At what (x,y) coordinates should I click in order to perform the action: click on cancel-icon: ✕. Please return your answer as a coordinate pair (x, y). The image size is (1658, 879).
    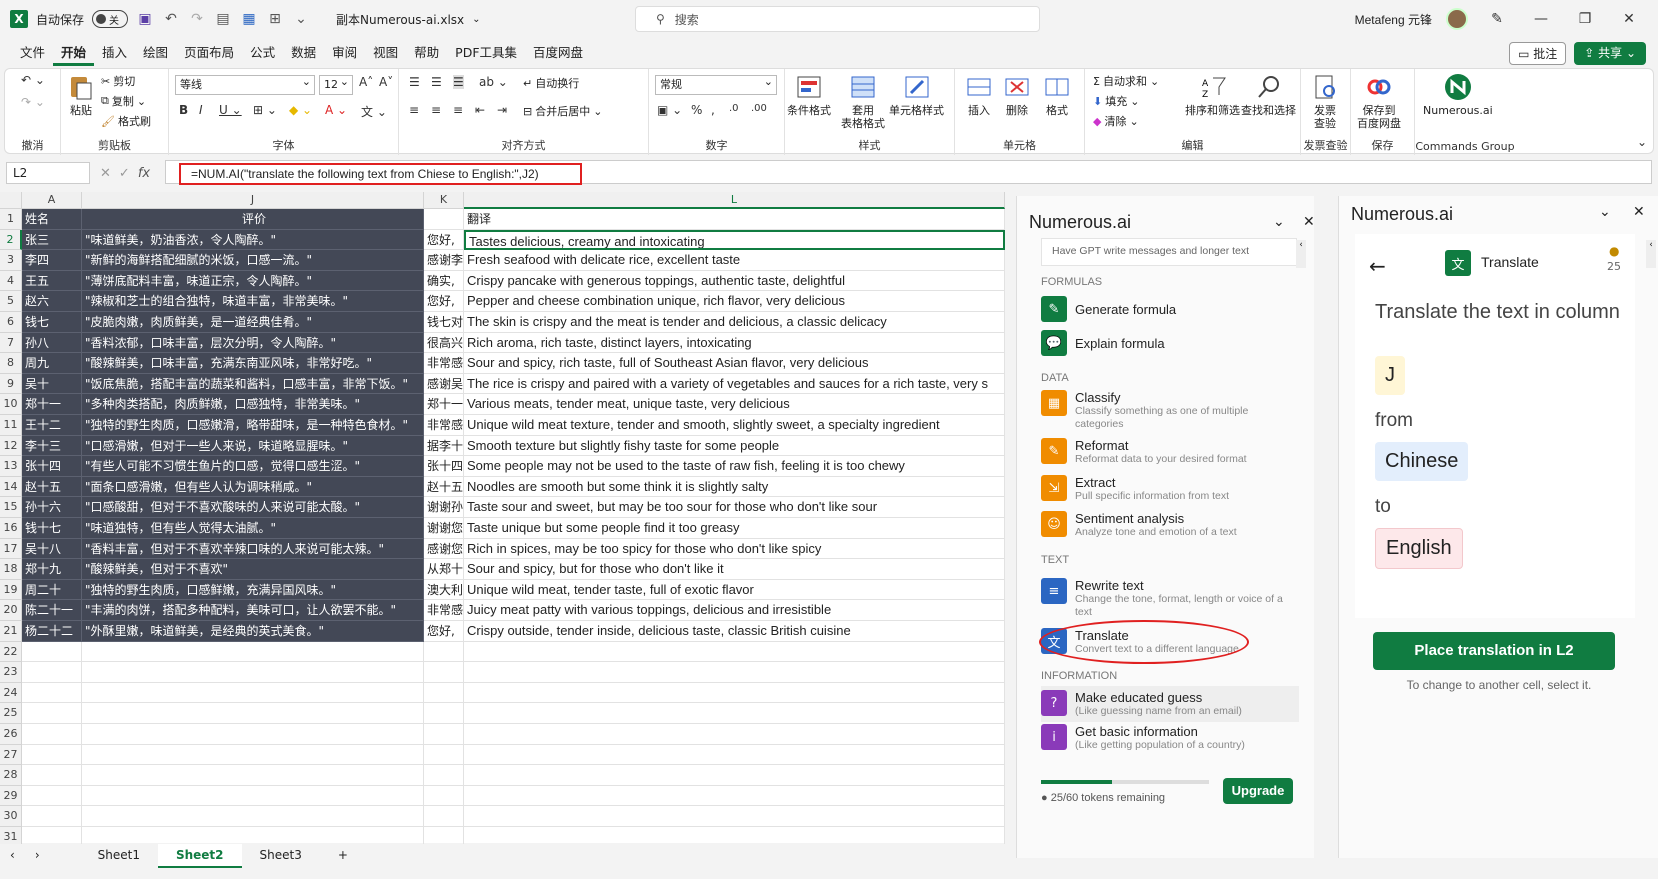
    Looking at the image, I should click on (105, 173).